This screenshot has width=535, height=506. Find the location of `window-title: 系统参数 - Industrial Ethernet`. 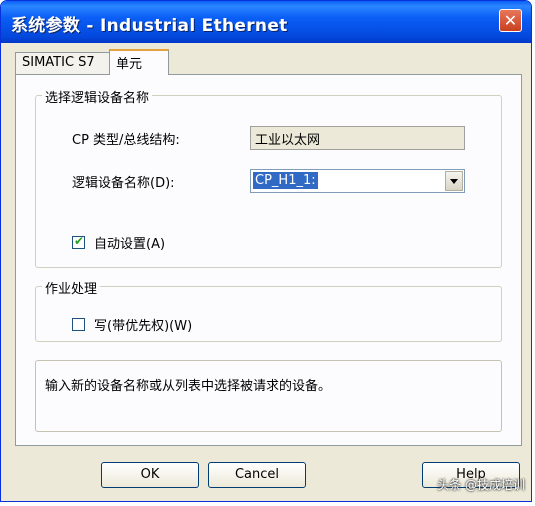

window-title: 系统参数 - Industrial Ethernet is located at coordinates (149, 26).